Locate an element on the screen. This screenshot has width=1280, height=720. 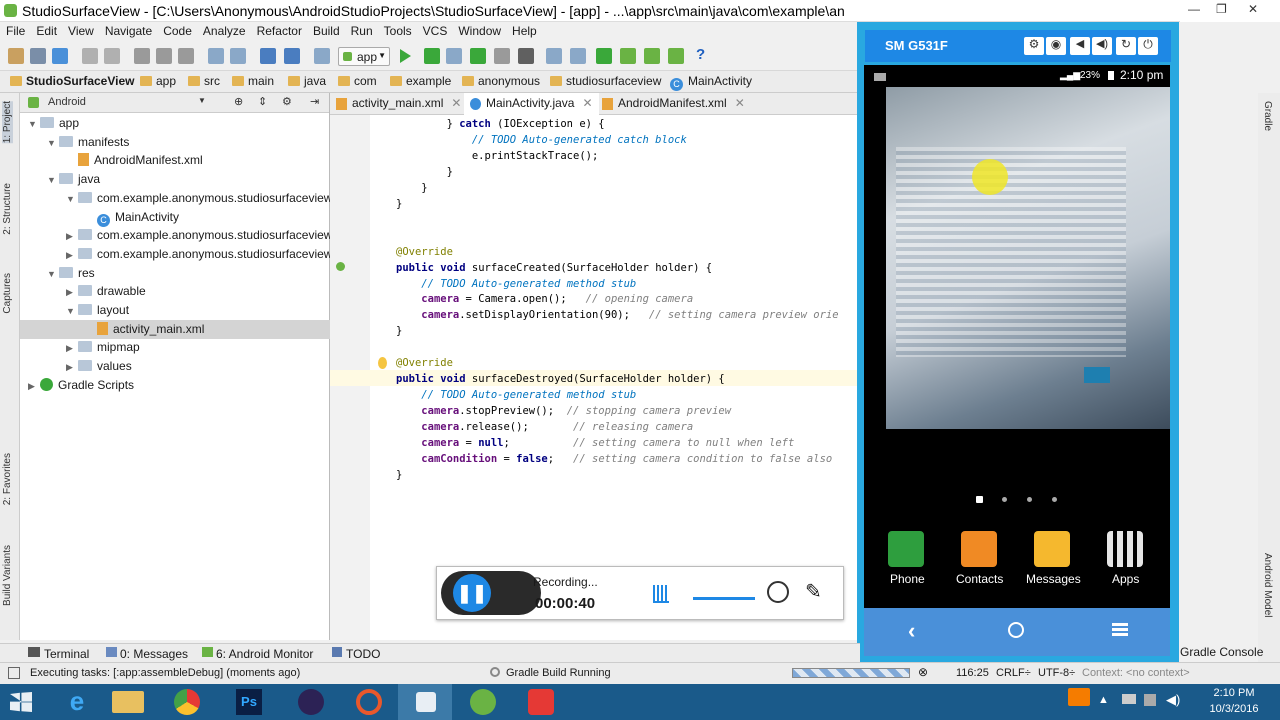
structure-icon is located at coordinates (554, 56).